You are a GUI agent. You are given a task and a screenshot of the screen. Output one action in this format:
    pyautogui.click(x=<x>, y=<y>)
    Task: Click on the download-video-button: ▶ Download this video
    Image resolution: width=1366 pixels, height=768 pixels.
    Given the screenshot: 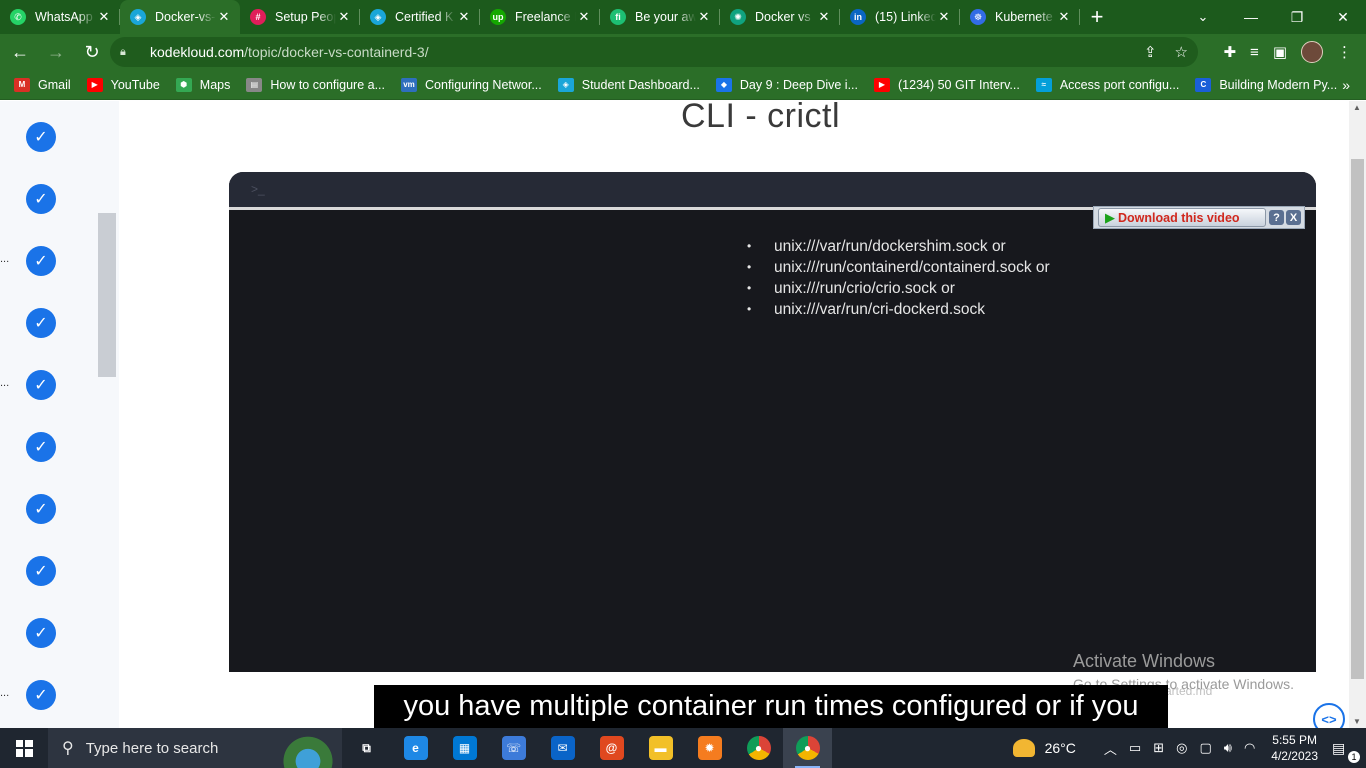 What is the action you would take?
    pyautogui.click(x=1182, y=217)
    